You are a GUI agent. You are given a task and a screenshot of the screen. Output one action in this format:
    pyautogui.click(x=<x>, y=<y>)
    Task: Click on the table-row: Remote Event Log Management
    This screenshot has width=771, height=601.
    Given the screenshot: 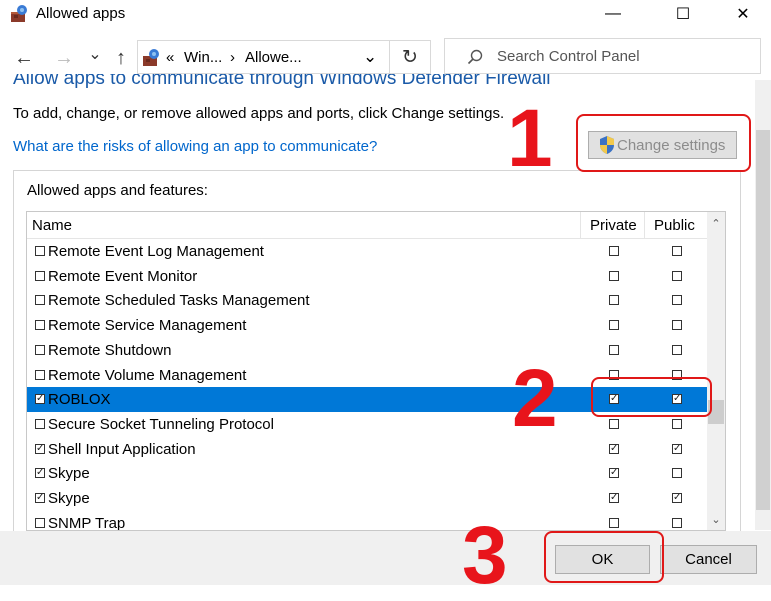 What is the action you would take?
    pyautogui.click(x=367, y=251)
    